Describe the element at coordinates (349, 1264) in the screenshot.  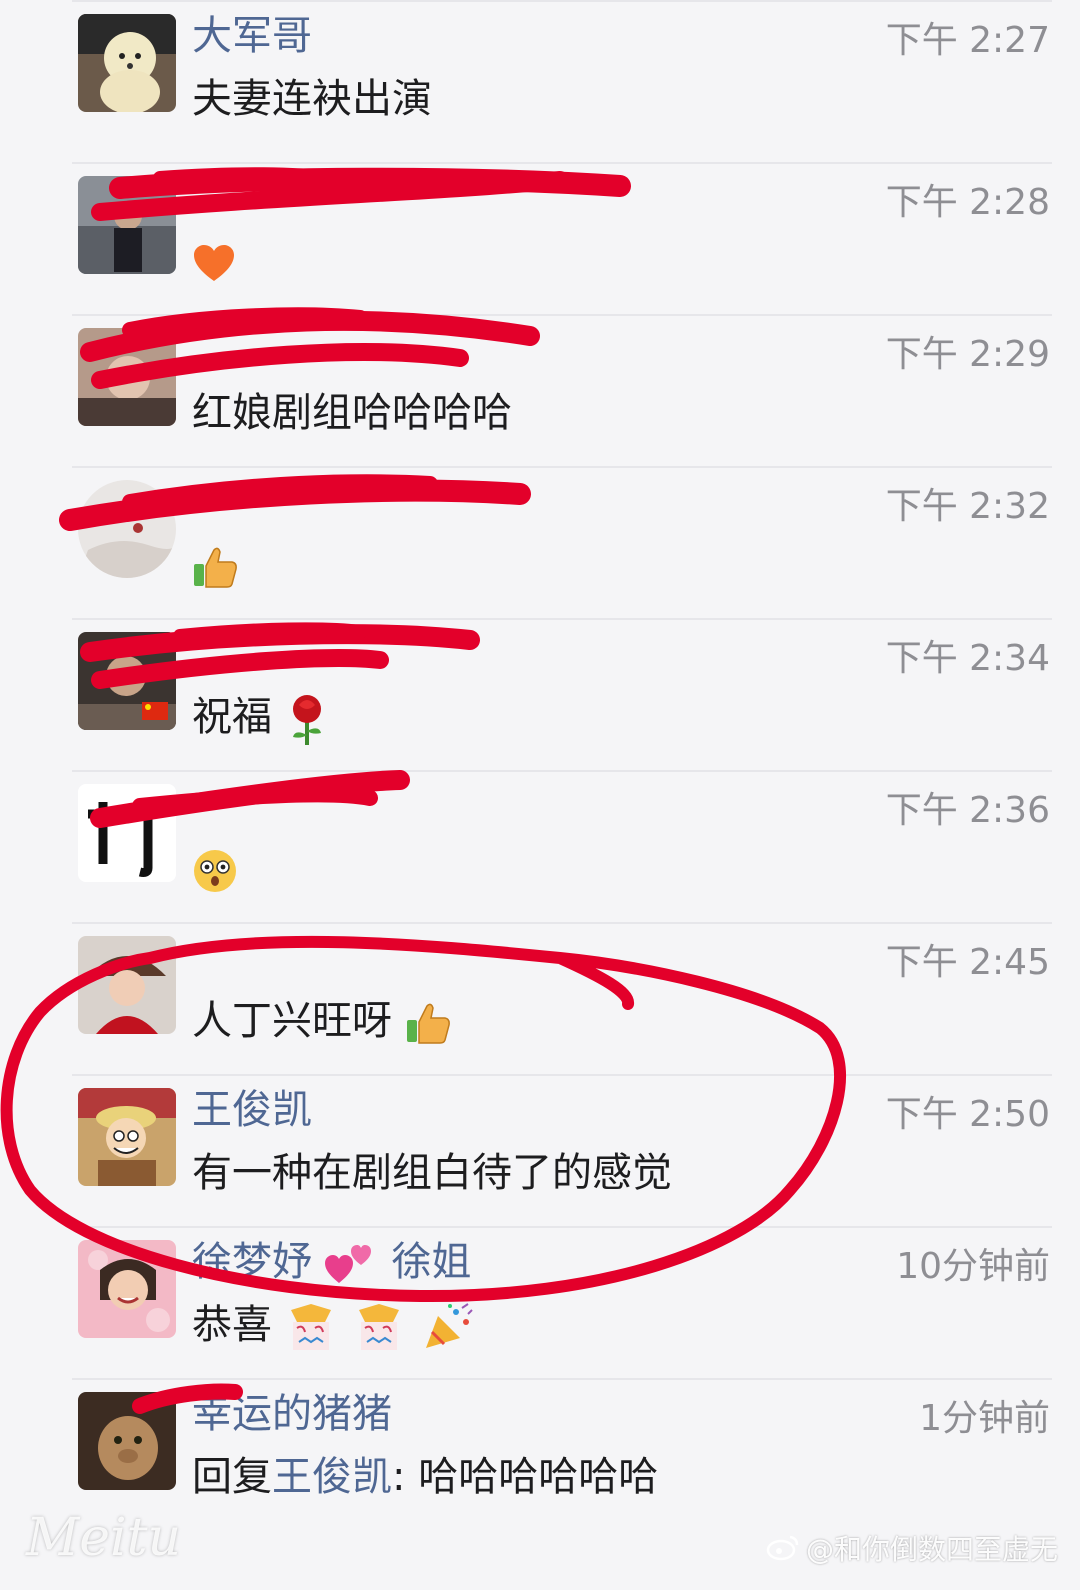
I see `two-hearts-emoji` at that location.